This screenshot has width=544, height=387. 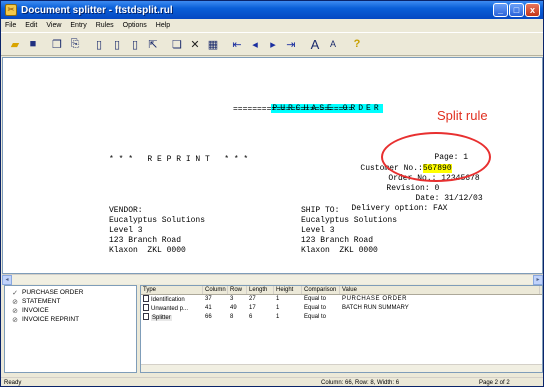 I want to click on cell-length: 17, so click(x=252, y=308).